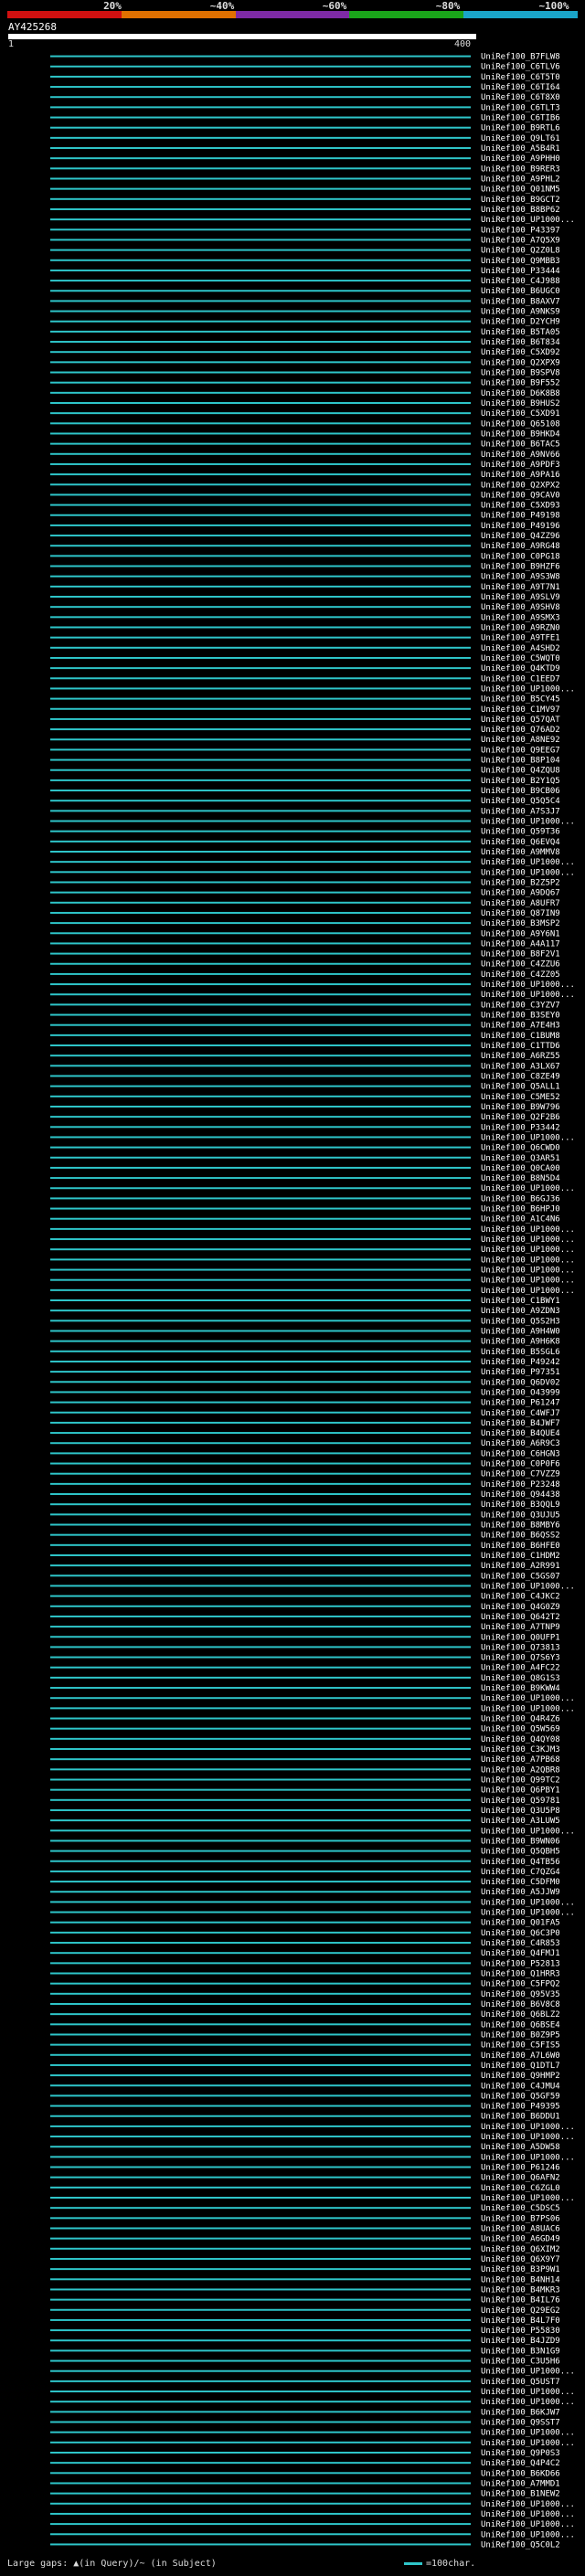 The height and width of the screenshot is (2576, 585). Describe the element at coordinates (520, 1178) in the screenshot. I see `hit-label: UniRef100_B8N5D4` at that location.